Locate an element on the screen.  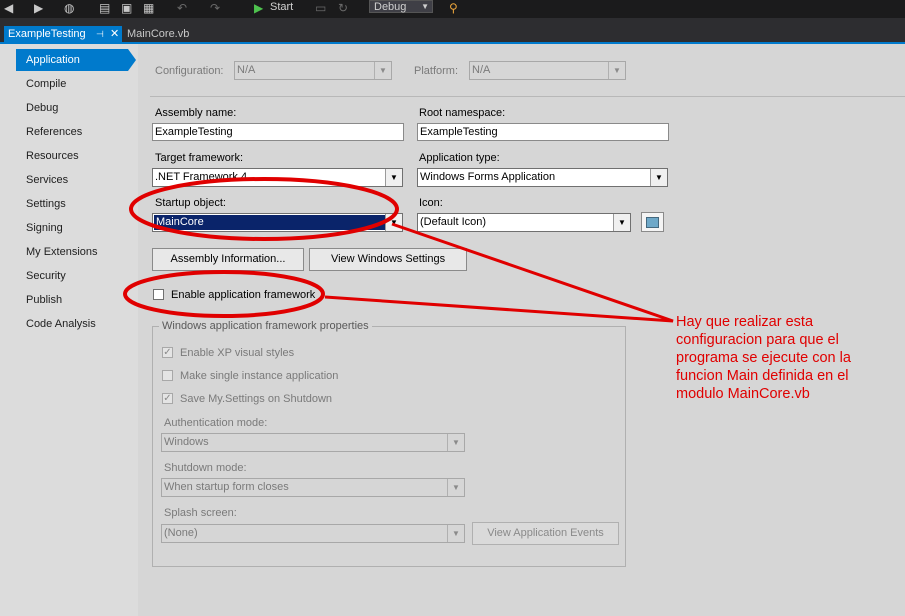
target-framework-label: Target framework: is located at coordinates (199, 158).